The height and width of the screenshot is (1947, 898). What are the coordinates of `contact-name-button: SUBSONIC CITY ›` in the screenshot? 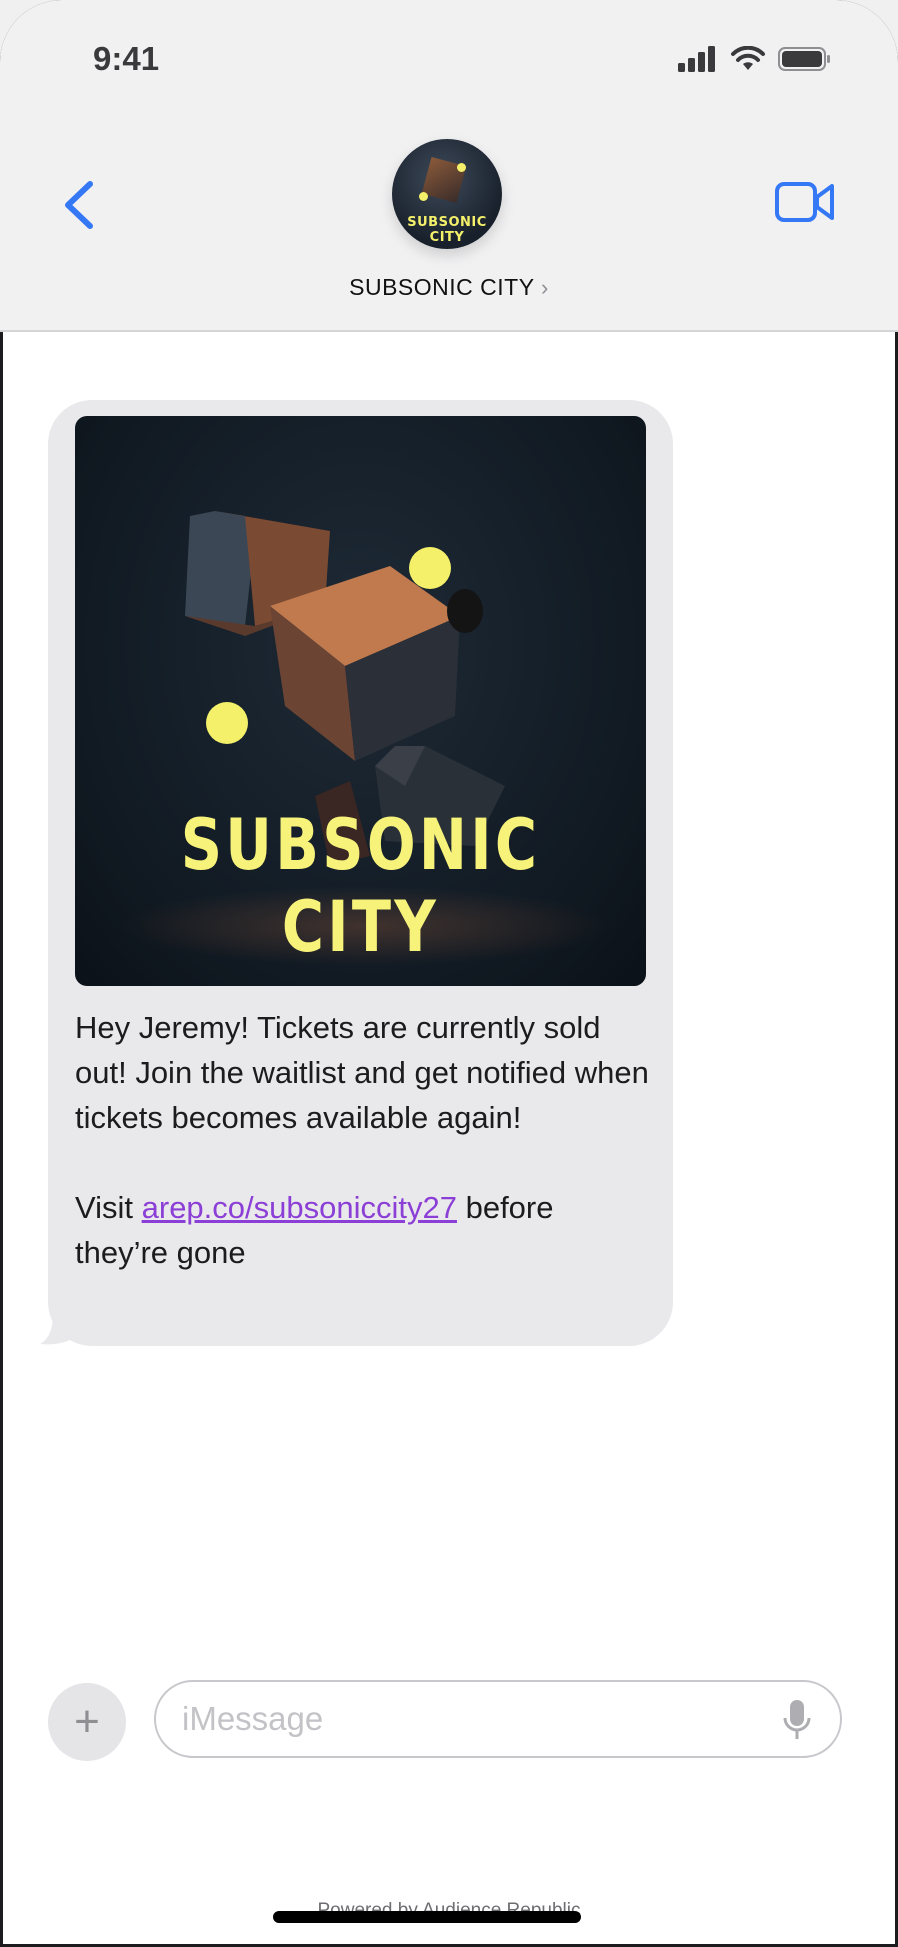 It's located at (449, 287).